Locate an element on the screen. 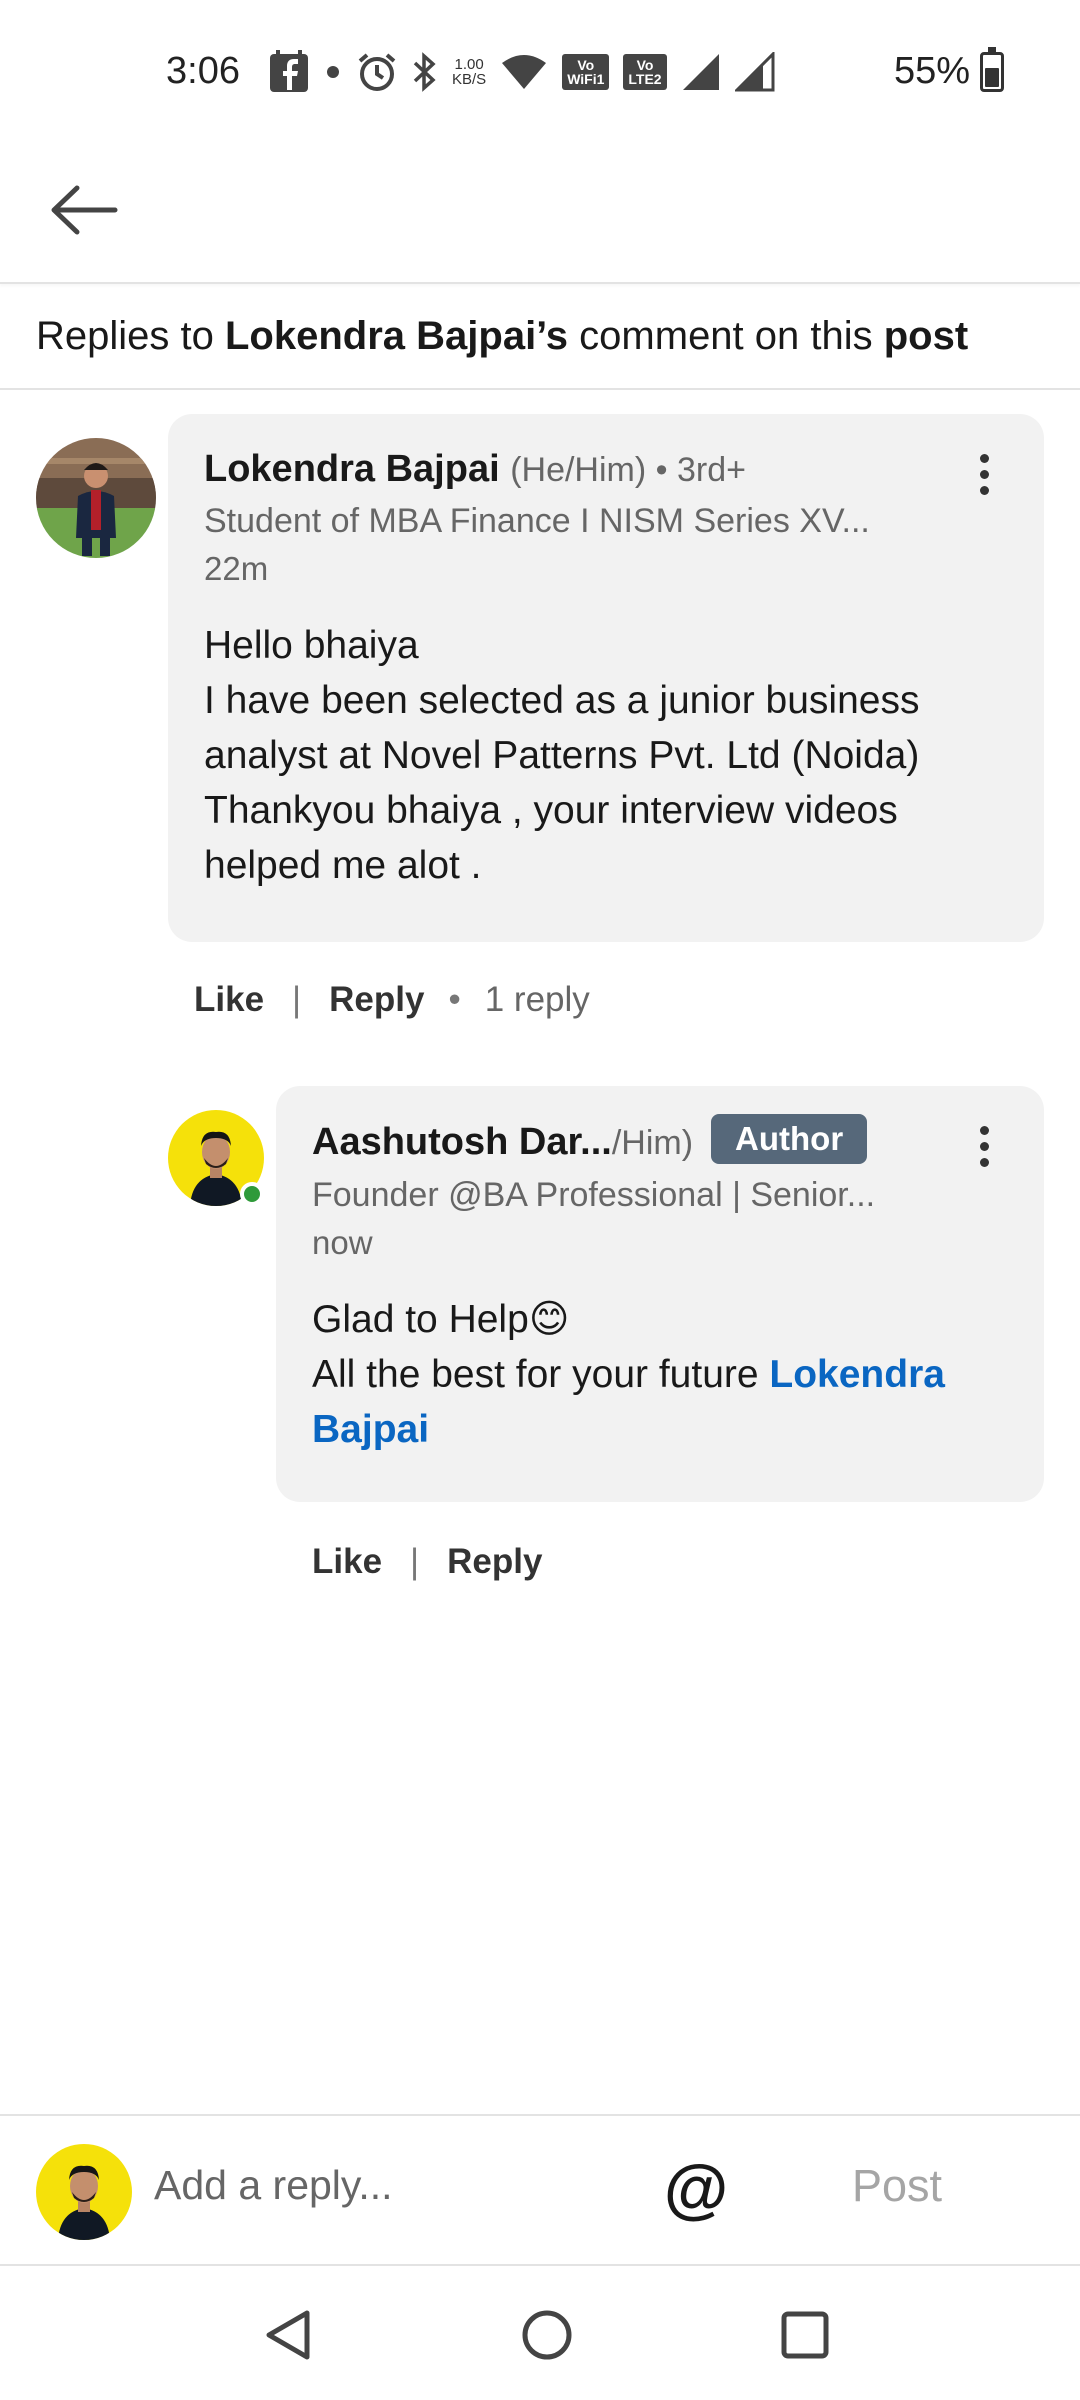  status-bar: 3:06 1.00 KB/S Vo WiFi1 Vo LTE2 55% is located at coordinates (540, 70).